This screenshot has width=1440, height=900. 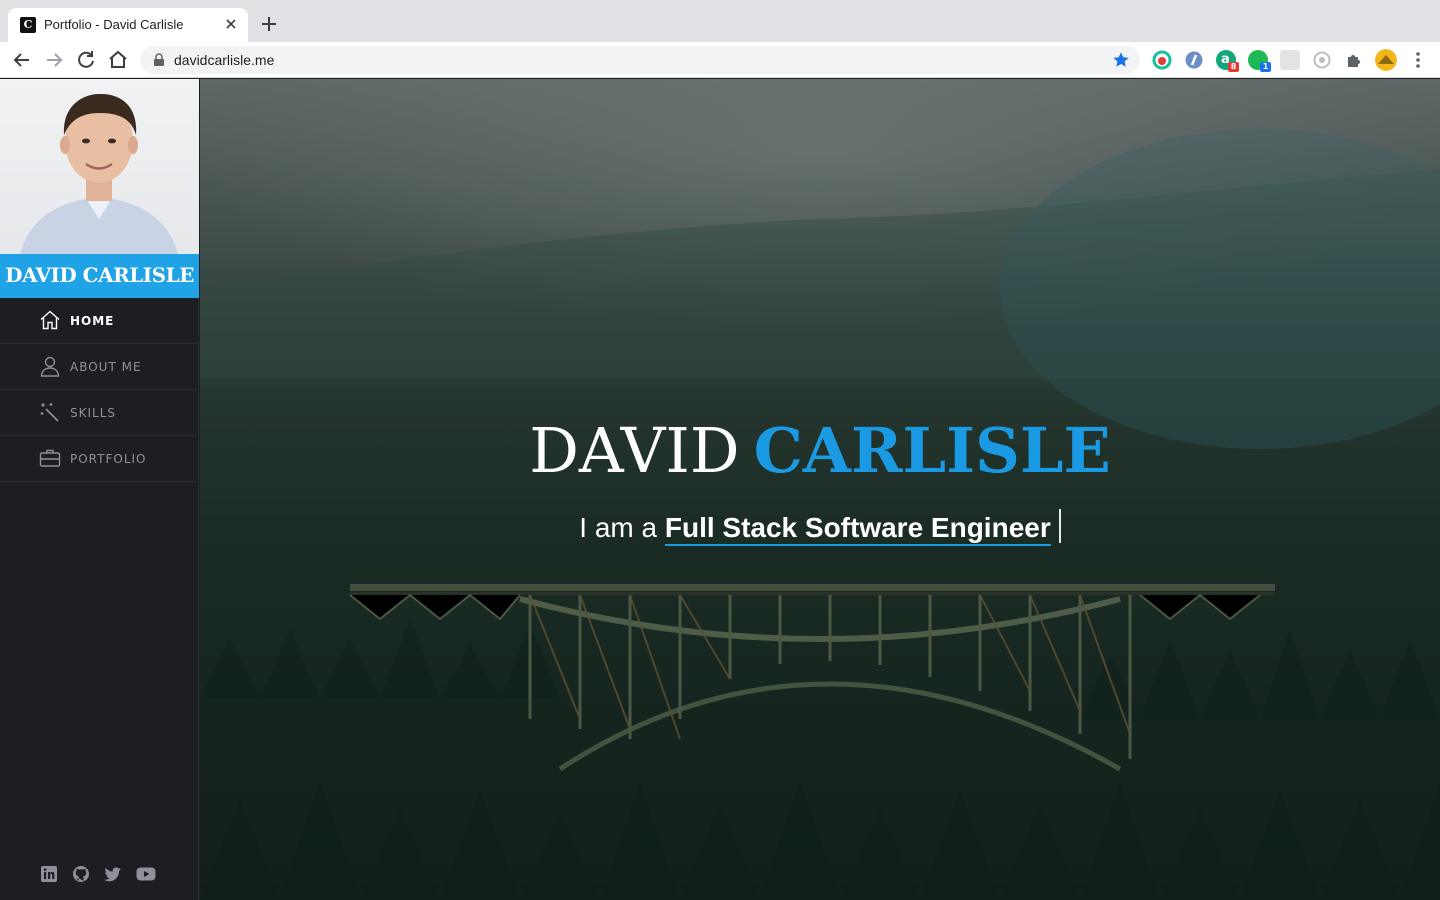 What do you see at coordinates (1259, 61) in the screenshot?
I see `green-dot-extension-icon: 1` at bounding box center [1259, 61].